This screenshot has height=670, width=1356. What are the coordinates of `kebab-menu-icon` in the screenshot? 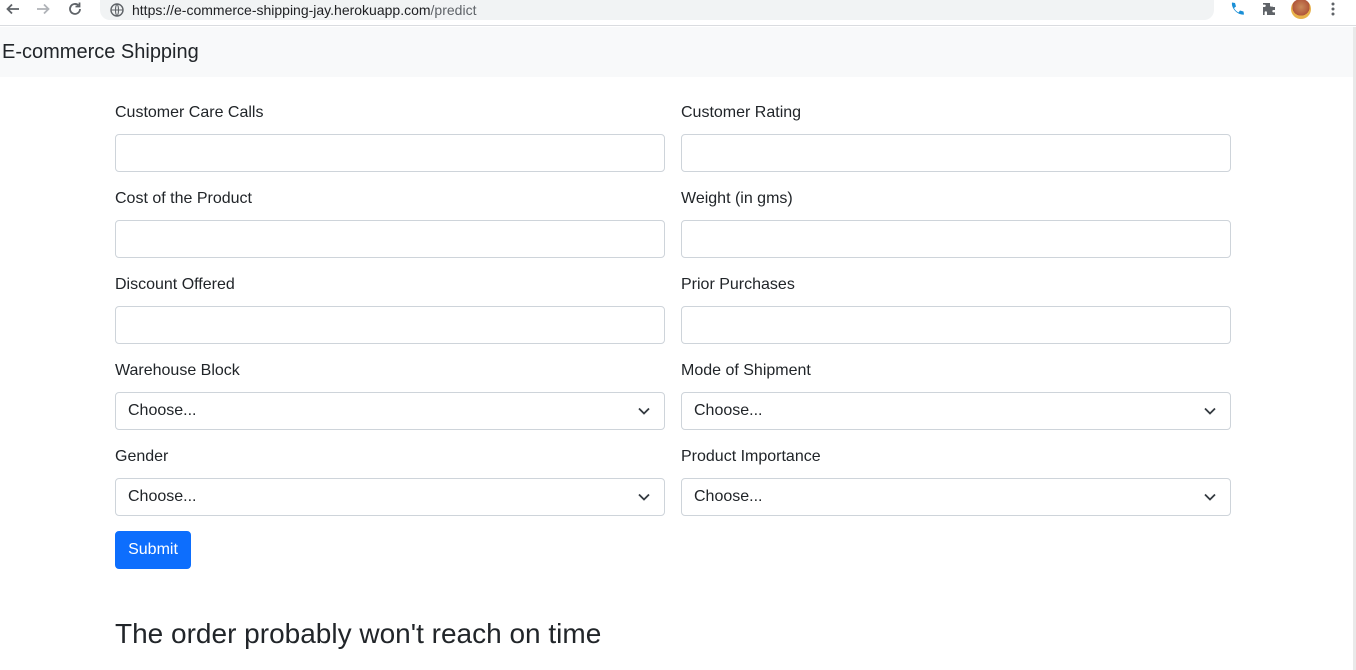 It's located at (1333, 9).